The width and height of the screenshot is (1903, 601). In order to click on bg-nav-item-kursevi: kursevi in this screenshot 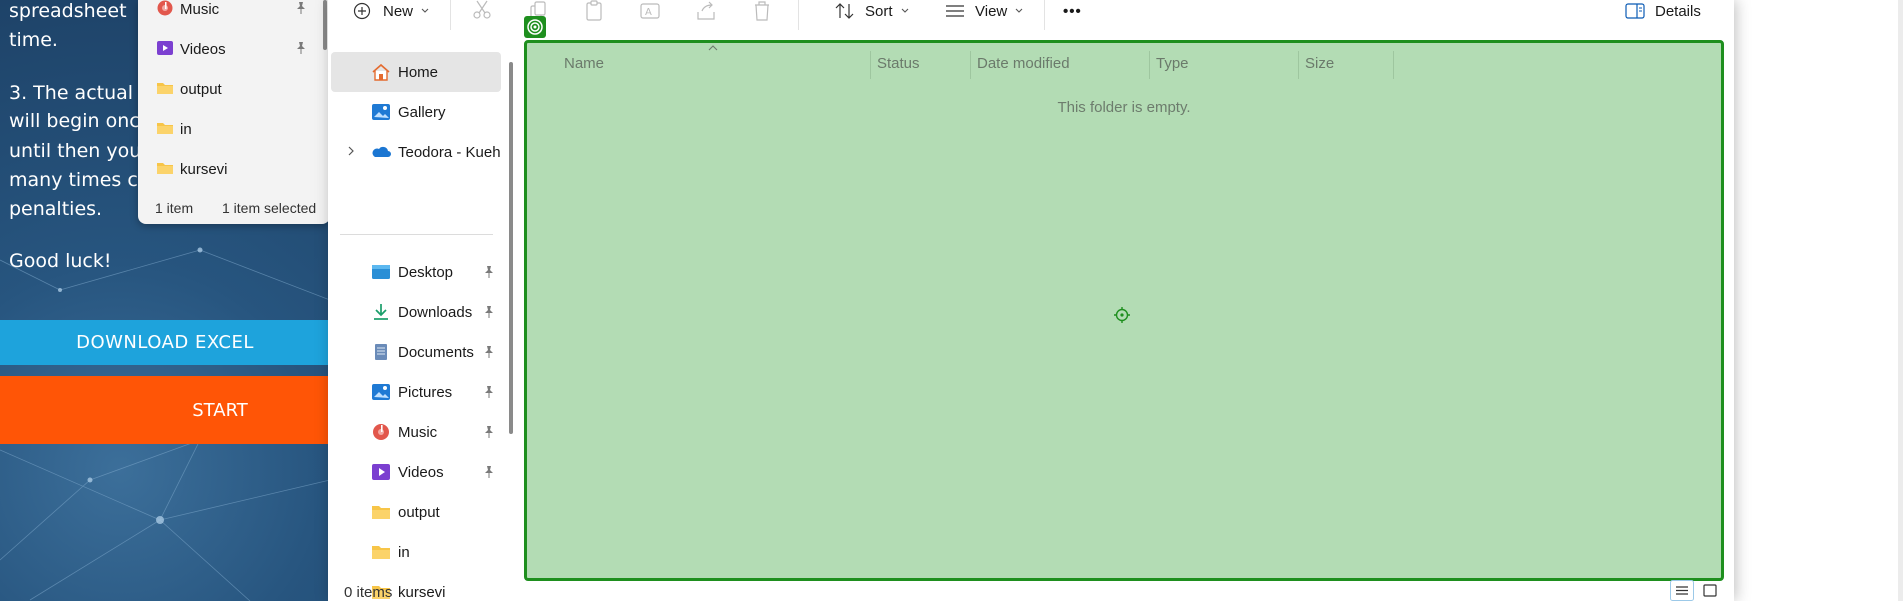, I will do `click(192, 169)`.